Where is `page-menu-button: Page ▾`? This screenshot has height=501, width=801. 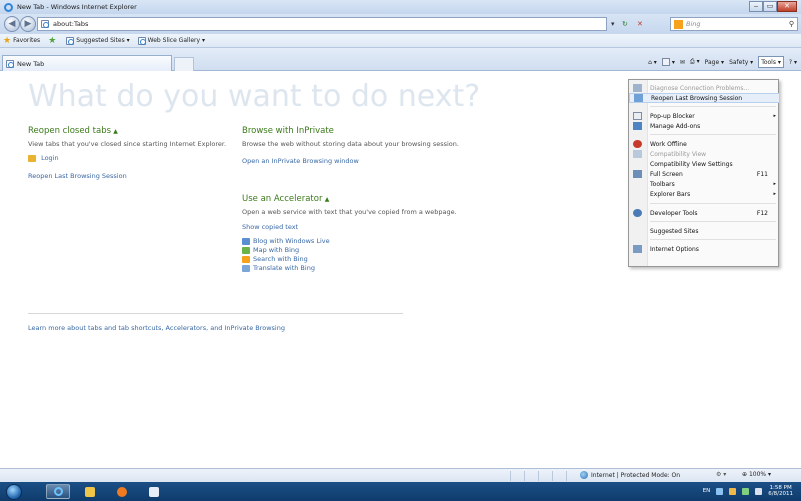
page-menu-button: Page ▾ is located at coordinates (714, 62).